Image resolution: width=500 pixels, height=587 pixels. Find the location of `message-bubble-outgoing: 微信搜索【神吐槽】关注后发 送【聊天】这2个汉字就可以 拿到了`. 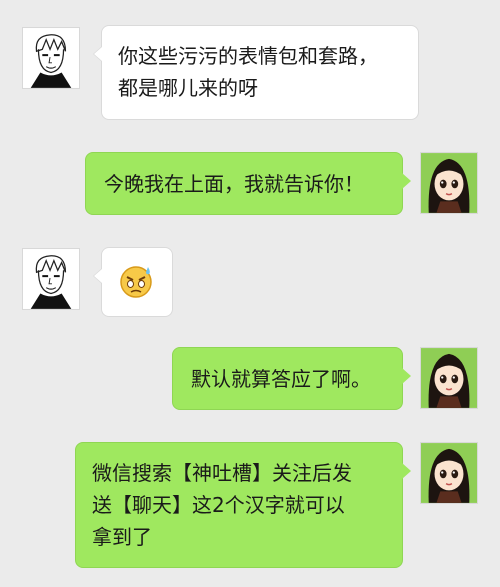

message-bubble-outgoing: 微信搜索【神吐槽】关注后发 送【聊天】这2个汉字就可以 拿到了 is located at coordinates (243, 505).